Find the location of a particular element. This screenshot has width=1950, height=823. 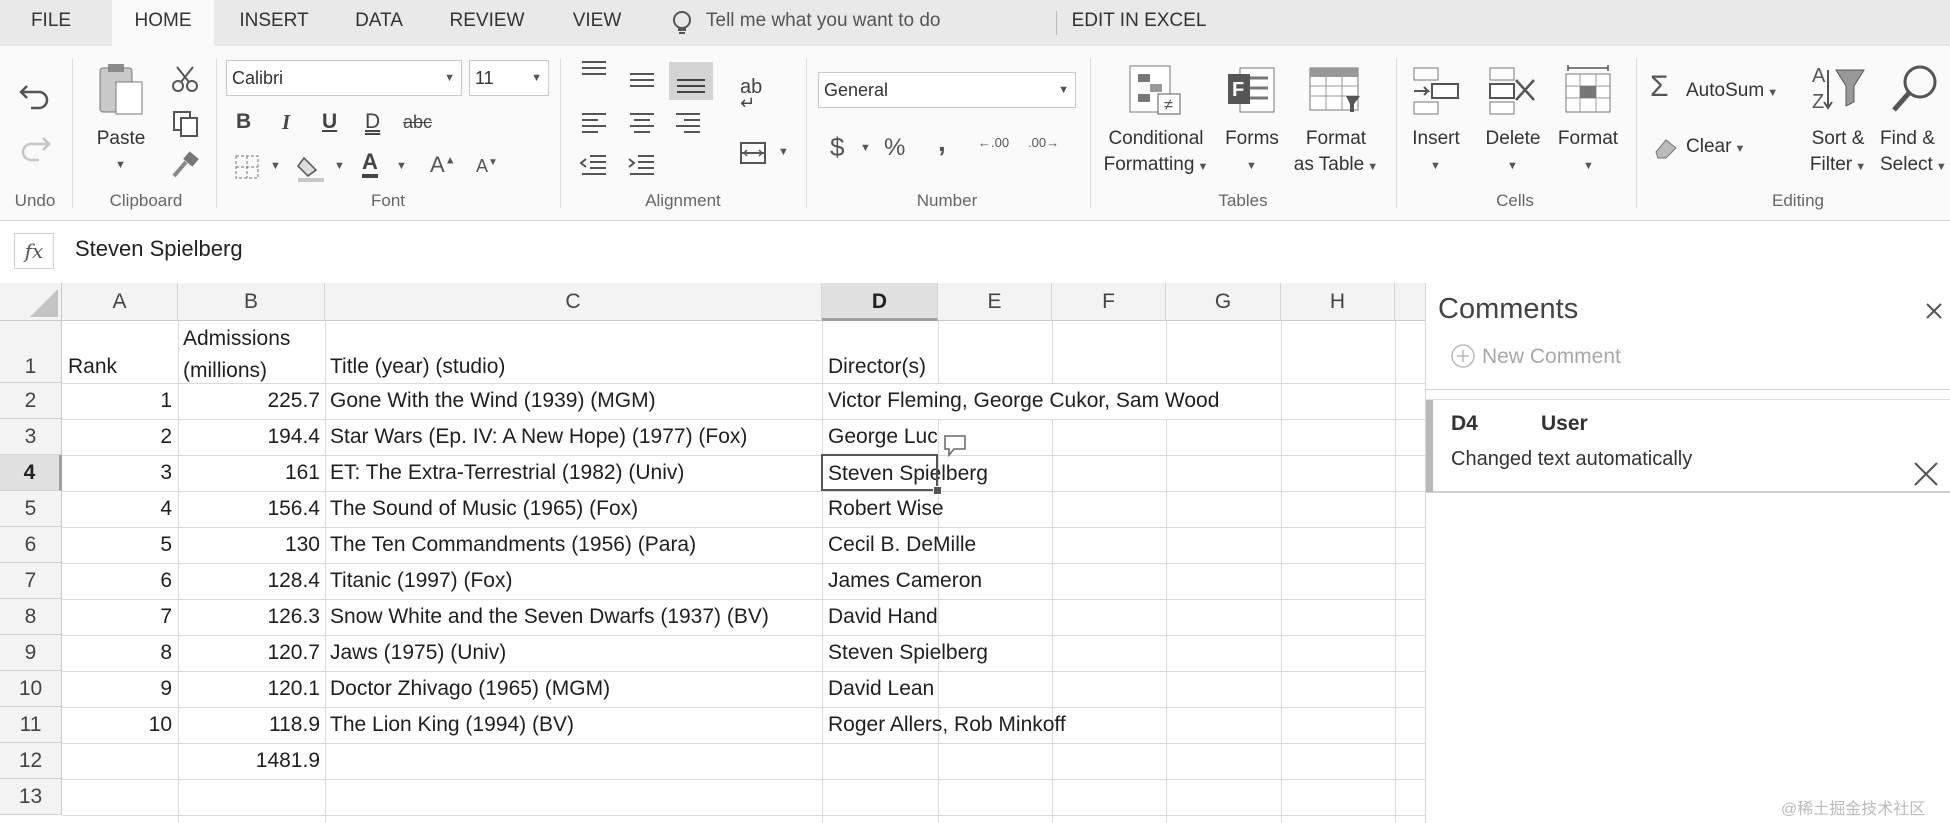

row-header-1: 1 is located at coordinates (31, 352).